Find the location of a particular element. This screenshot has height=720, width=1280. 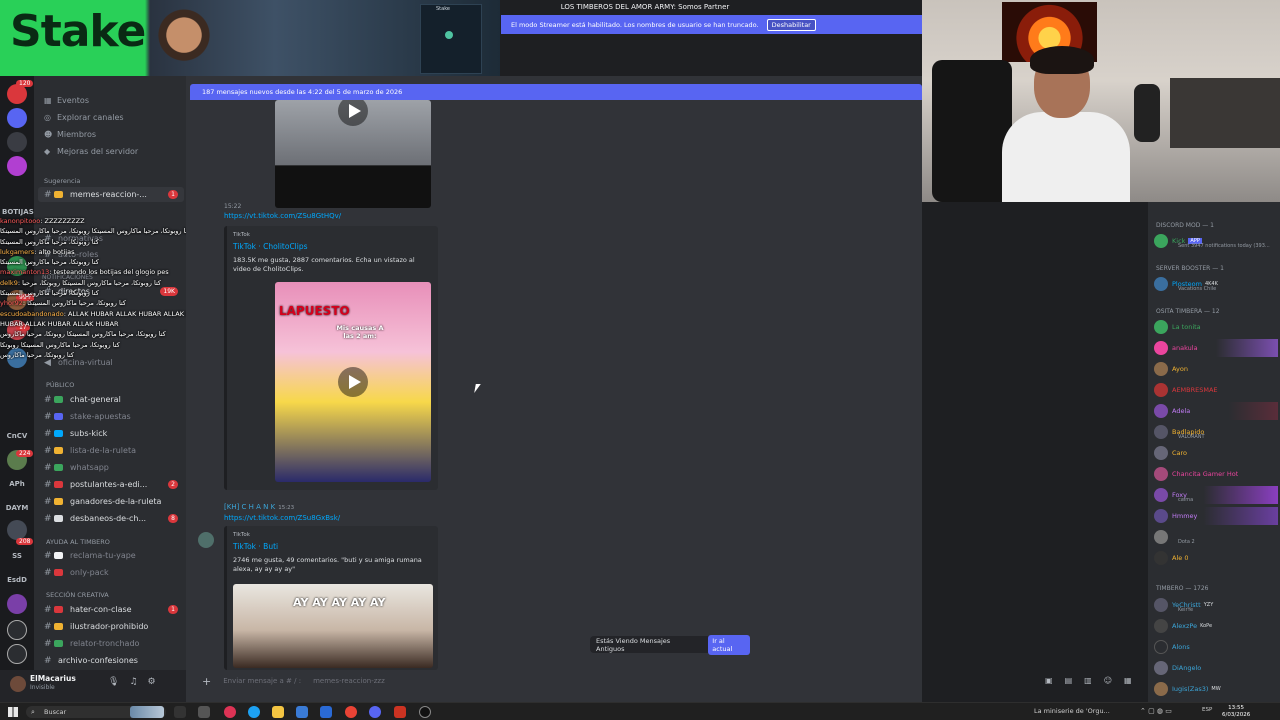

member-item: YeChristt YZY KeirYe is located at coordinates (1216, 605).